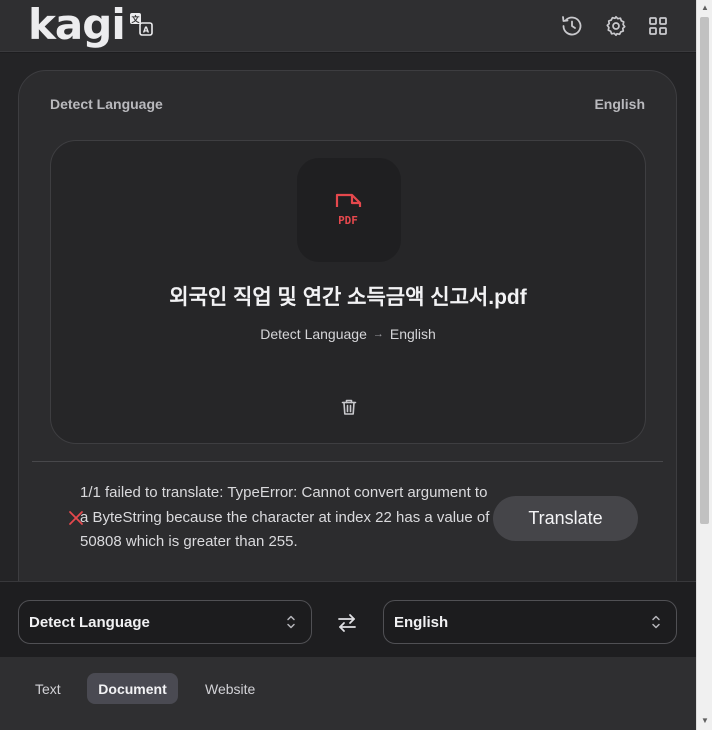  I want to click on source-select-value: Detect Language, so click(89, 622).